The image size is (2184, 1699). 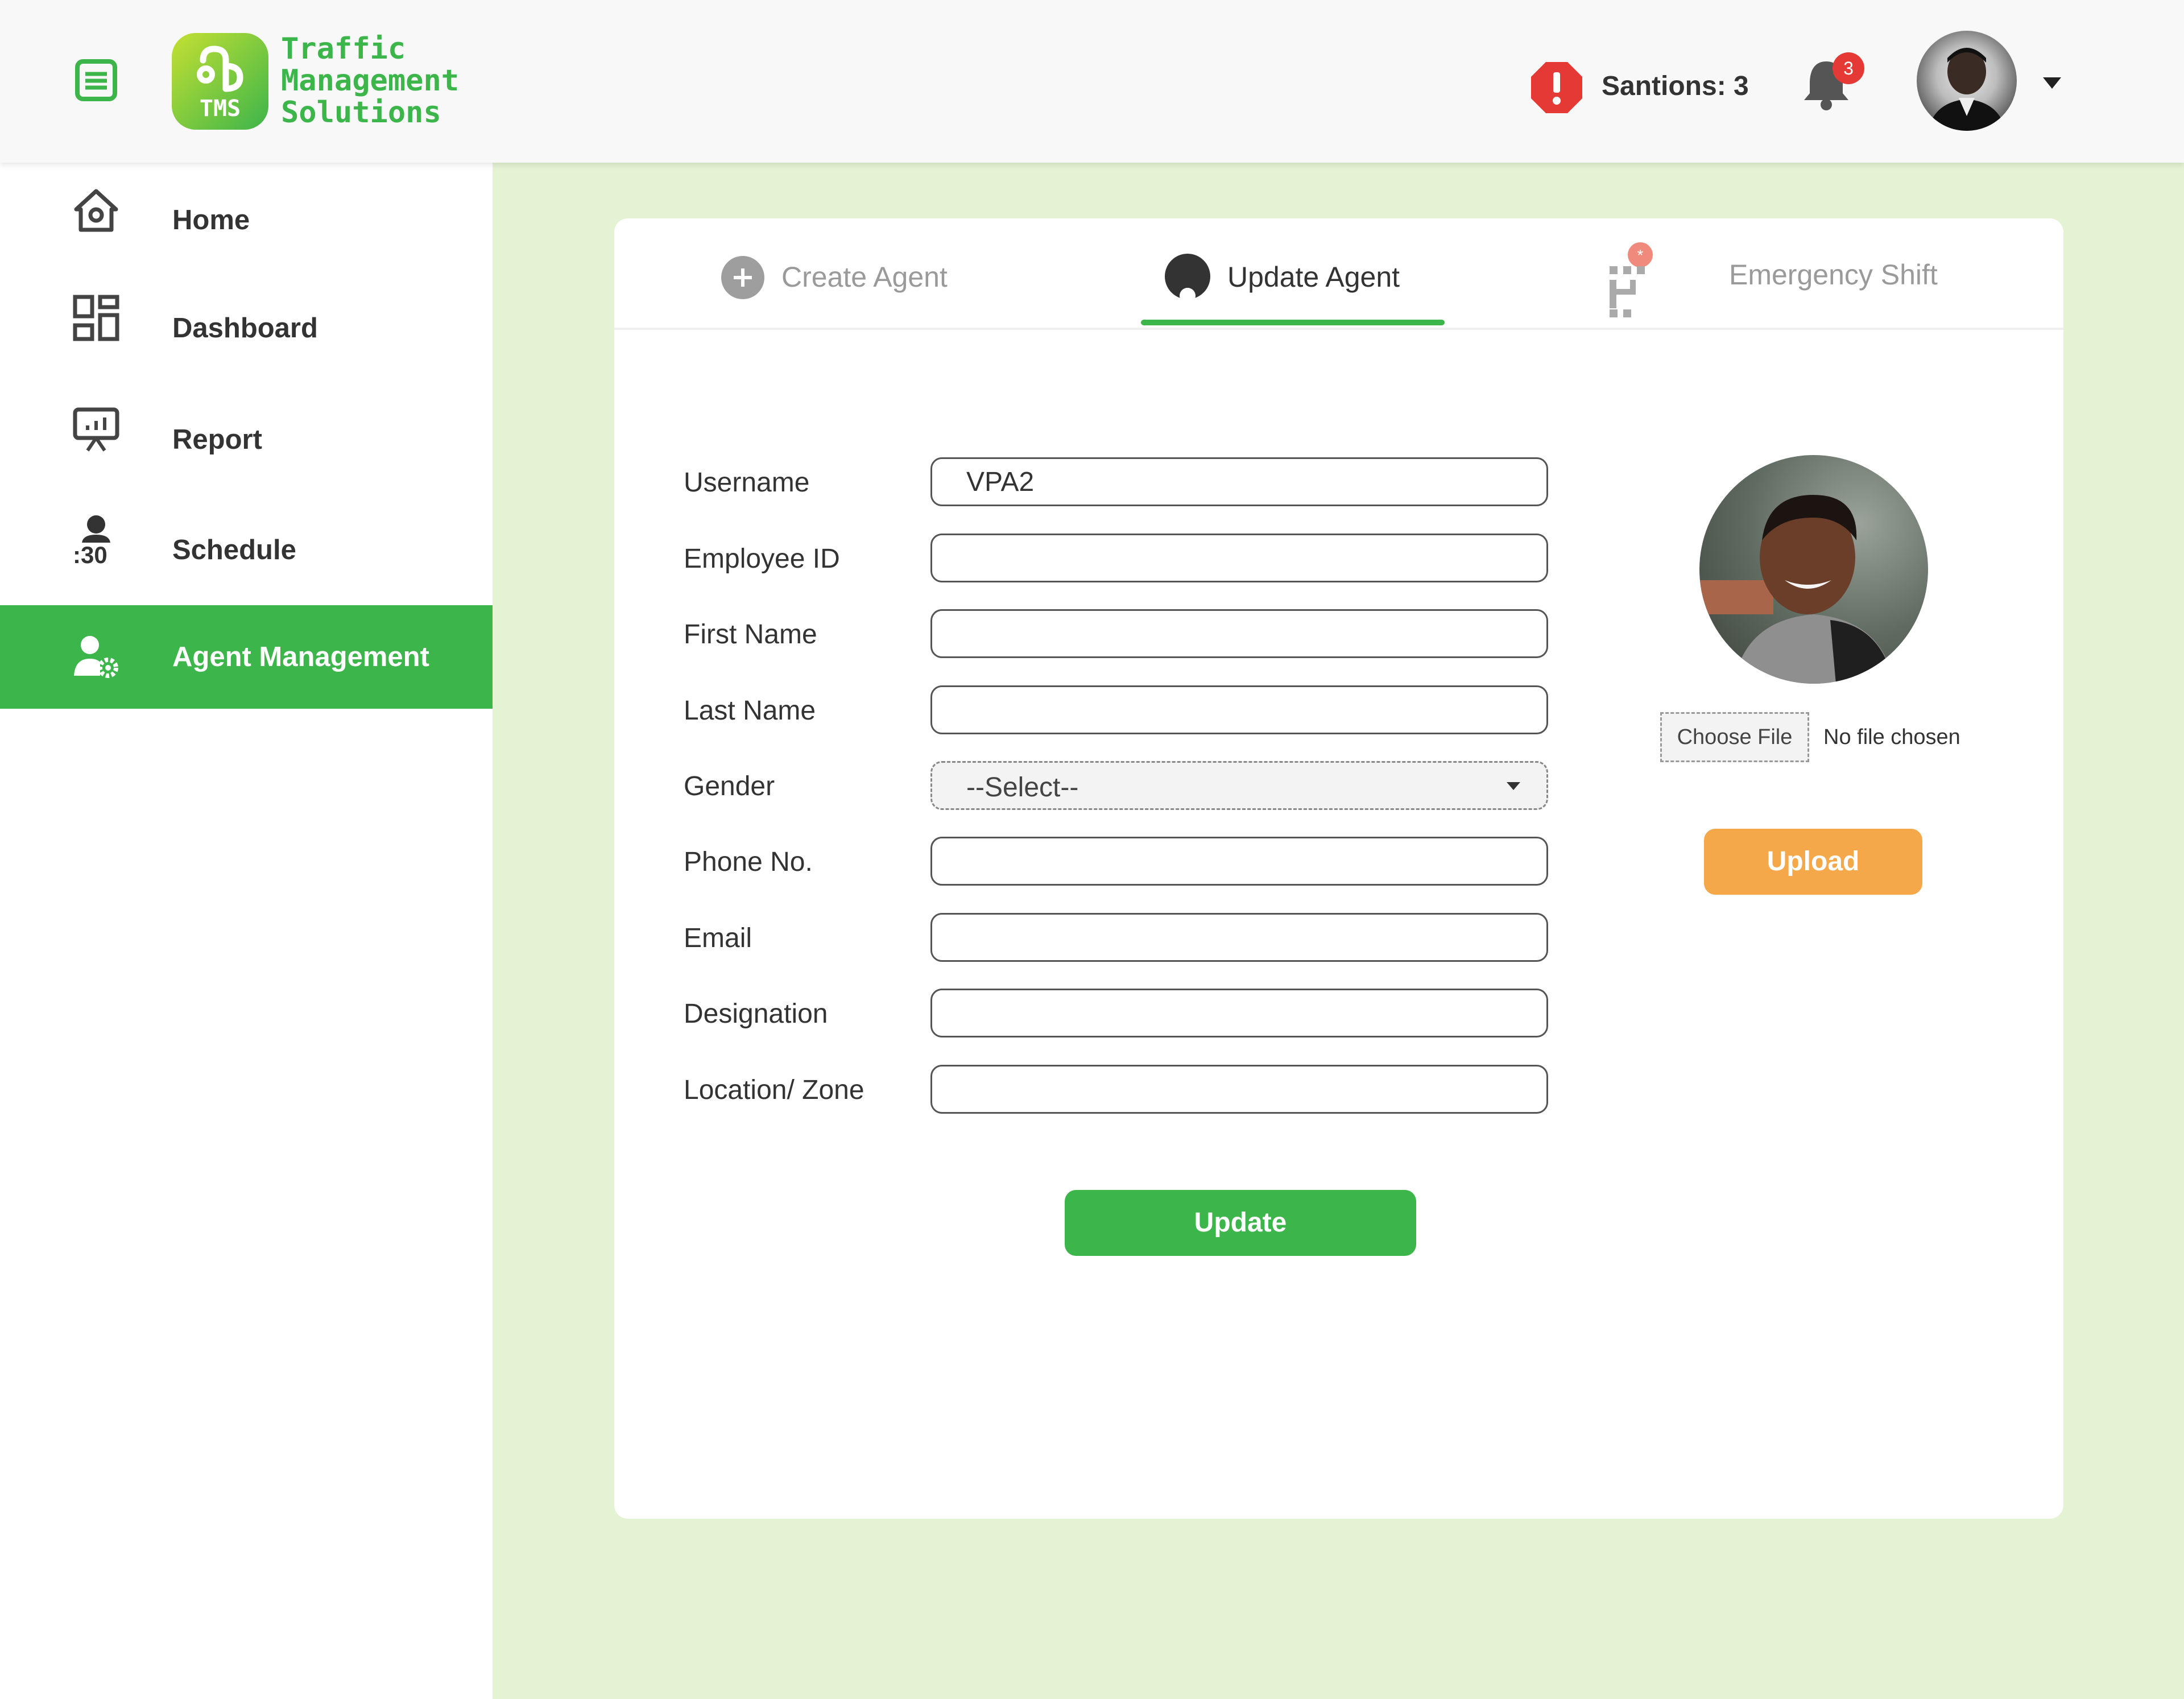 I want to click on sidebar-item-label: Dashboard, so click(x=245, y=328).